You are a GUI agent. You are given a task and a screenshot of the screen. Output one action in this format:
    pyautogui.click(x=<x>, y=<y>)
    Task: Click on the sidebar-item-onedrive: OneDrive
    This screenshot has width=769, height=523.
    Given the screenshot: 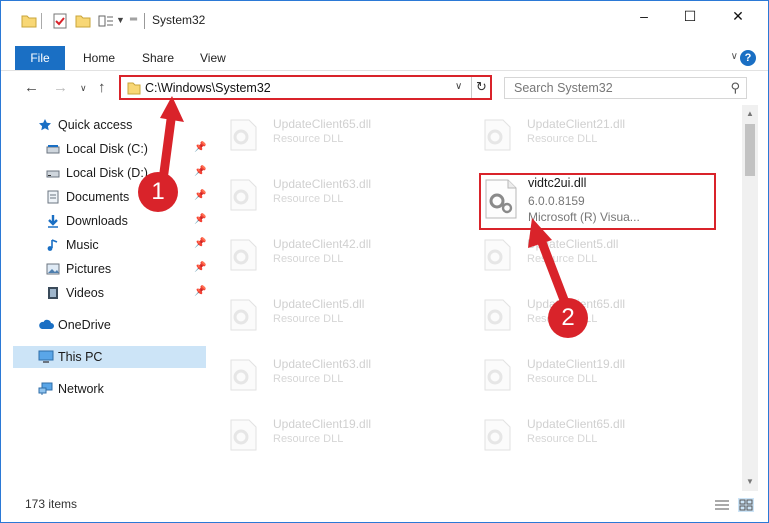 What is the action you would take?
    pyautogui.click(x=109, y=325)
    